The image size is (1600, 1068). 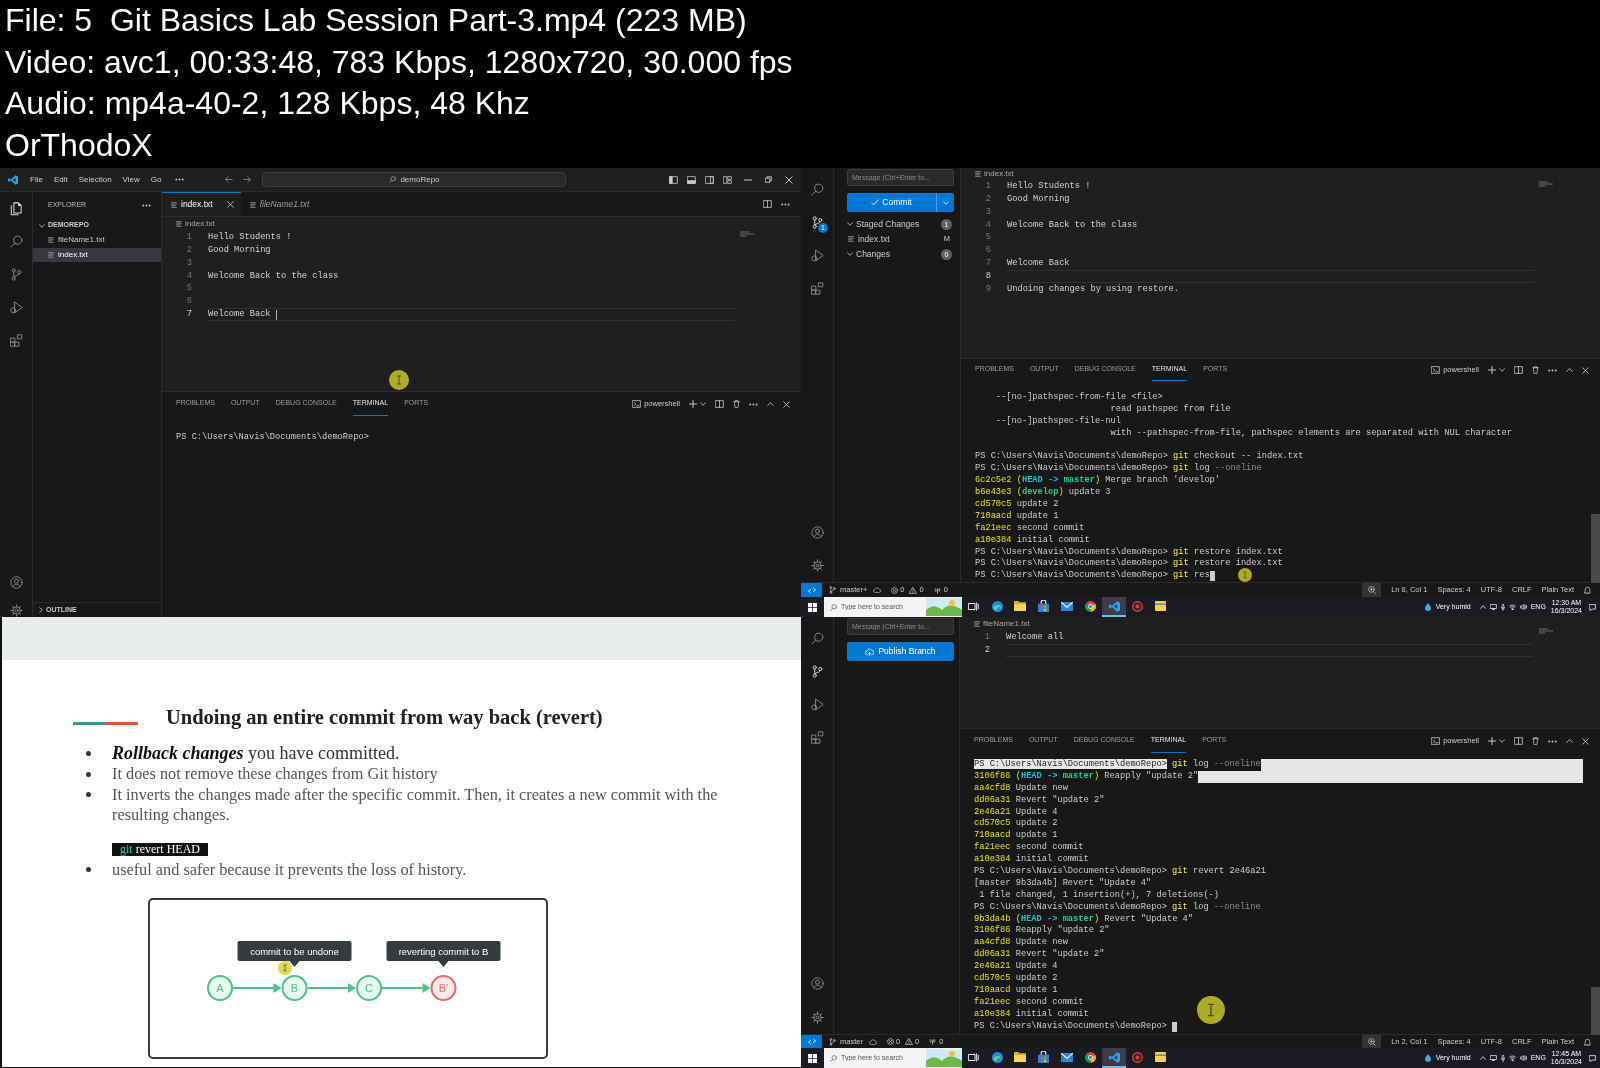 What do you see at coordinates (16, 208) in the screenshot?
I see `documents-icon` at bounding box center [16, 208].